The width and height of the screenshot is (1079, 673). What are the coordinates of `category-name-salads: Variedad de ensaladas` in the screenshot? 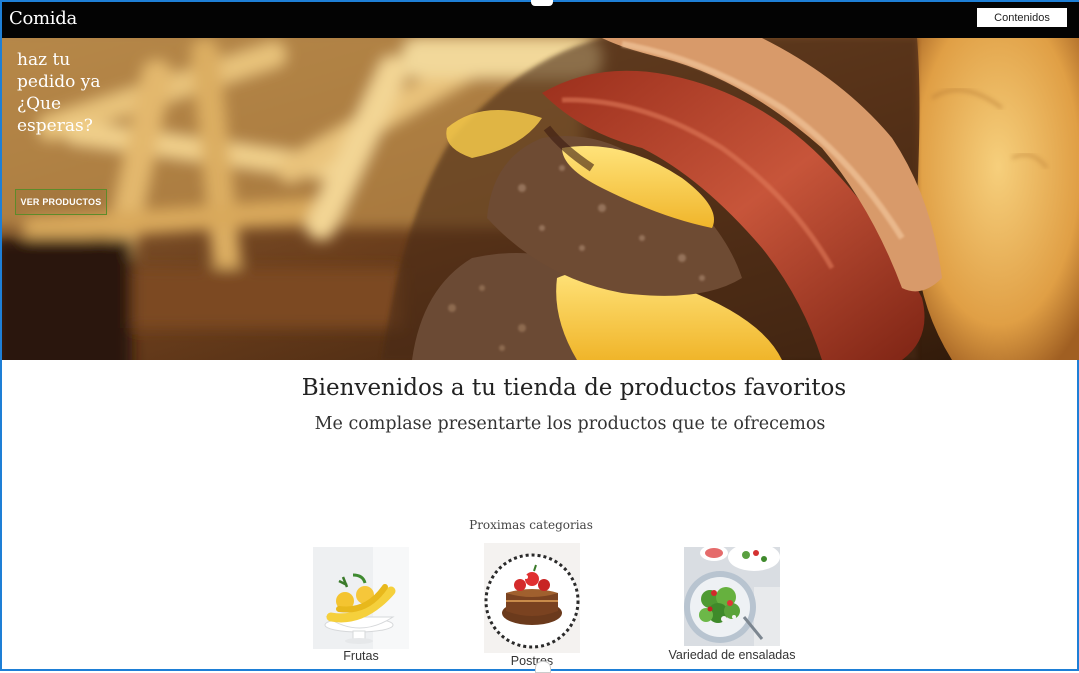 It's located at (732, 655).